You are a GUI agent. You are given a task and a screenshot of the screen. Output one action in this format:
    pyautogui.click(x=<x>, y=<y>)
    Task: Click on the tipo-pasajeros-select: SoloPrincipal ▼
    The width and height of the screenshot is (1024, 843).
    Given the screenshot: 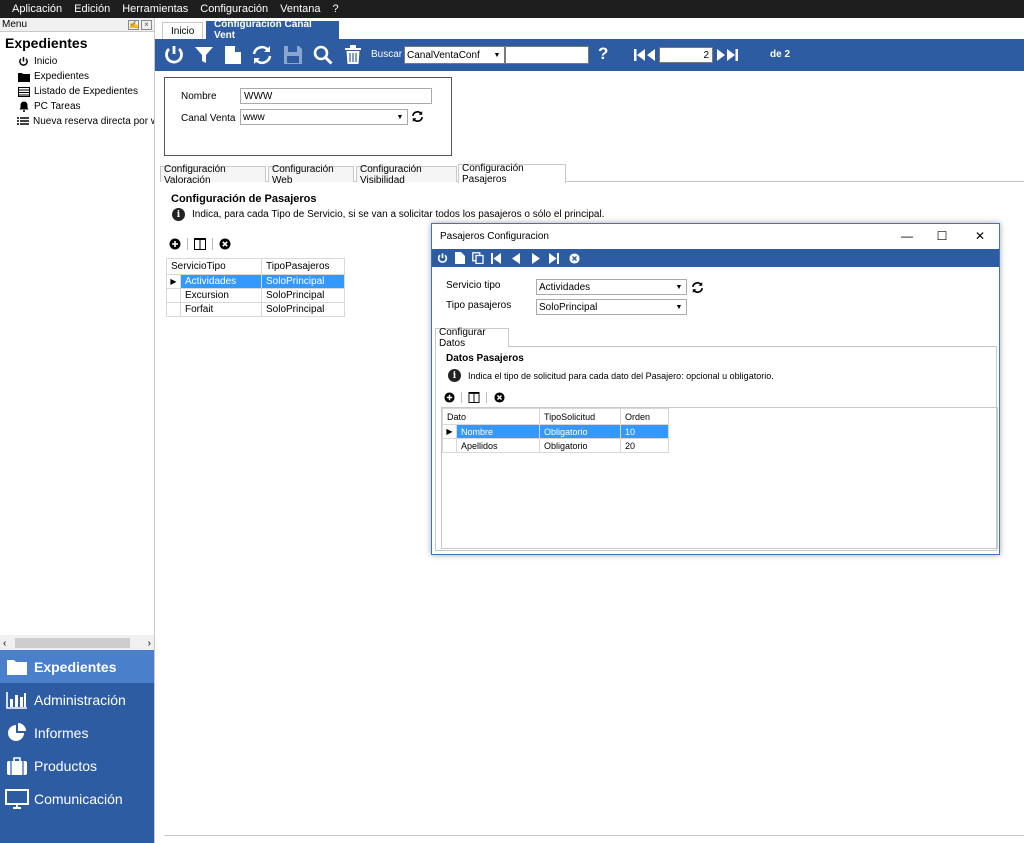 What is the action you would take?
    pyautogui.click(x=611, y=307)
    